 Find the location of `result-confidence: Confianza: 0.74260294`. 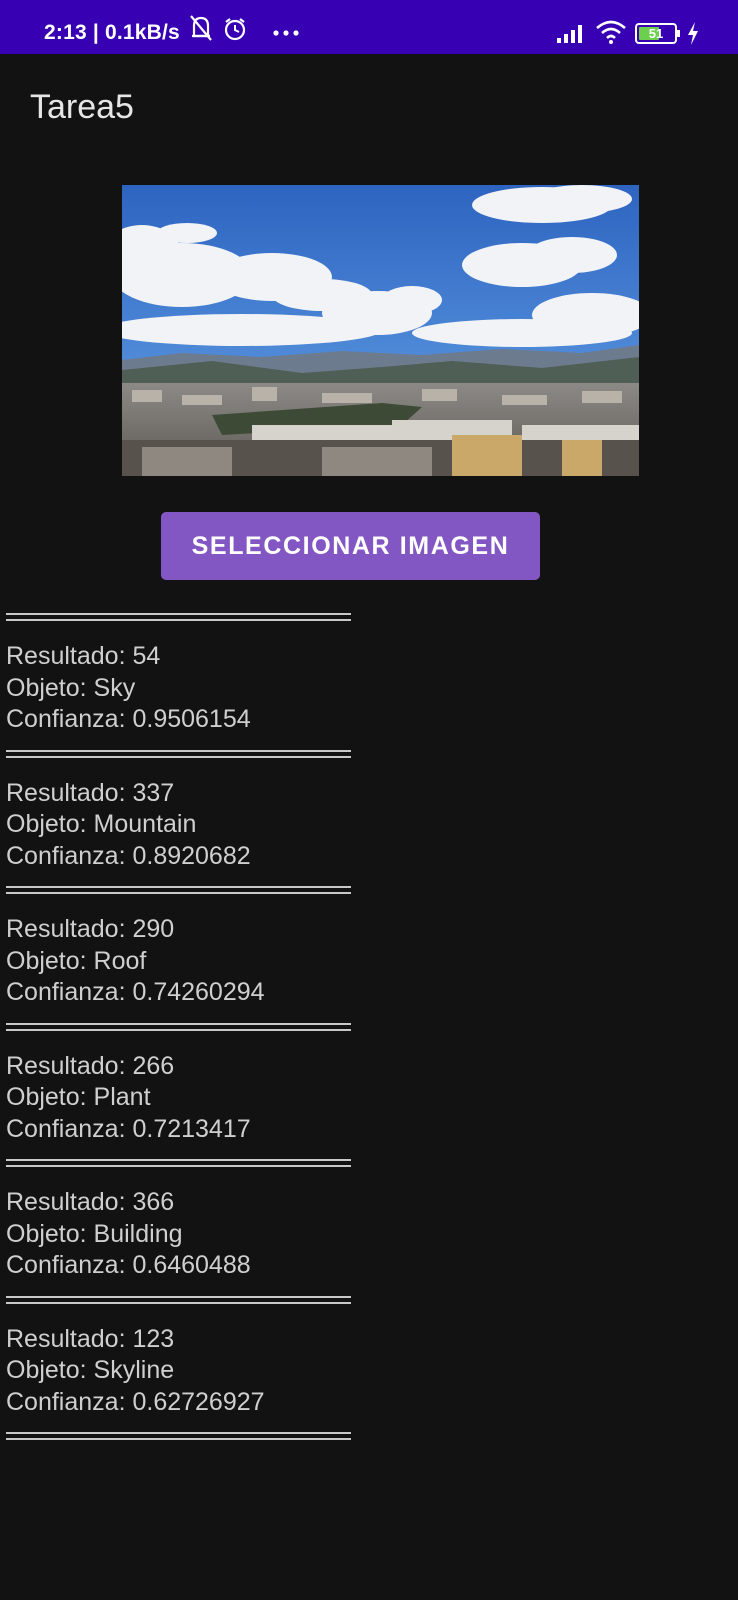

result-confidence: Confianza: 0.74260294 is located at coordinates (135, 992).